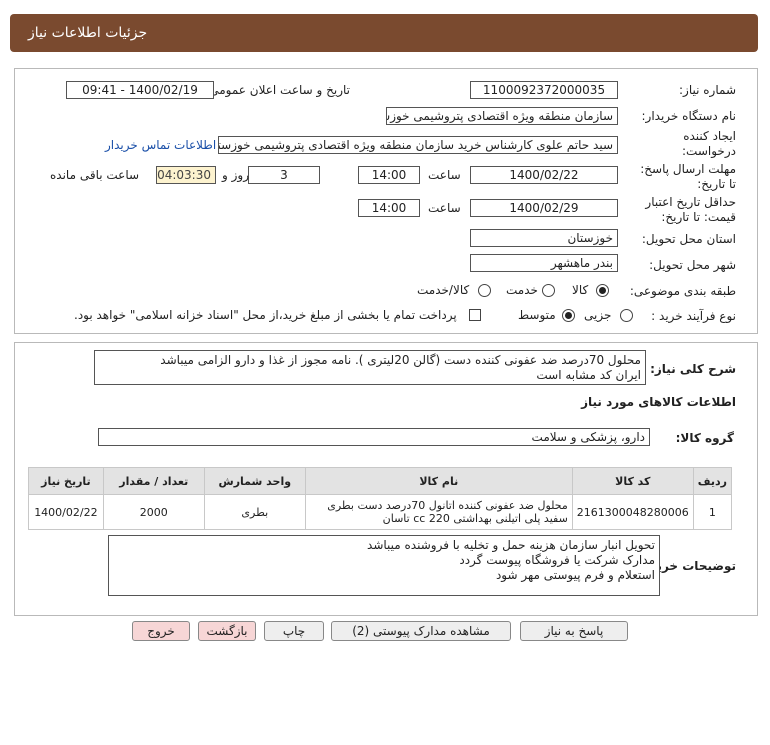 The image size is (770, 745). What do you see at coordinates (160, 145) in the screenshot?
I see `buyer-contact-link: اطلاعات تماس خریدار` at bounding box center [160, 145].